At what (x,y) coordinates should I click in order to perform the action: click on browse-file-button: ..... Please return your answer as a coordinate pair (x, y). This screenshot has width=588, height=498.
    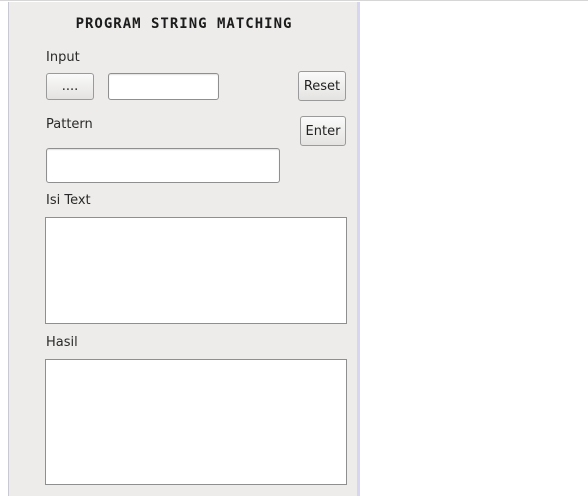
    Looking at the image, I should click on (70, 86).